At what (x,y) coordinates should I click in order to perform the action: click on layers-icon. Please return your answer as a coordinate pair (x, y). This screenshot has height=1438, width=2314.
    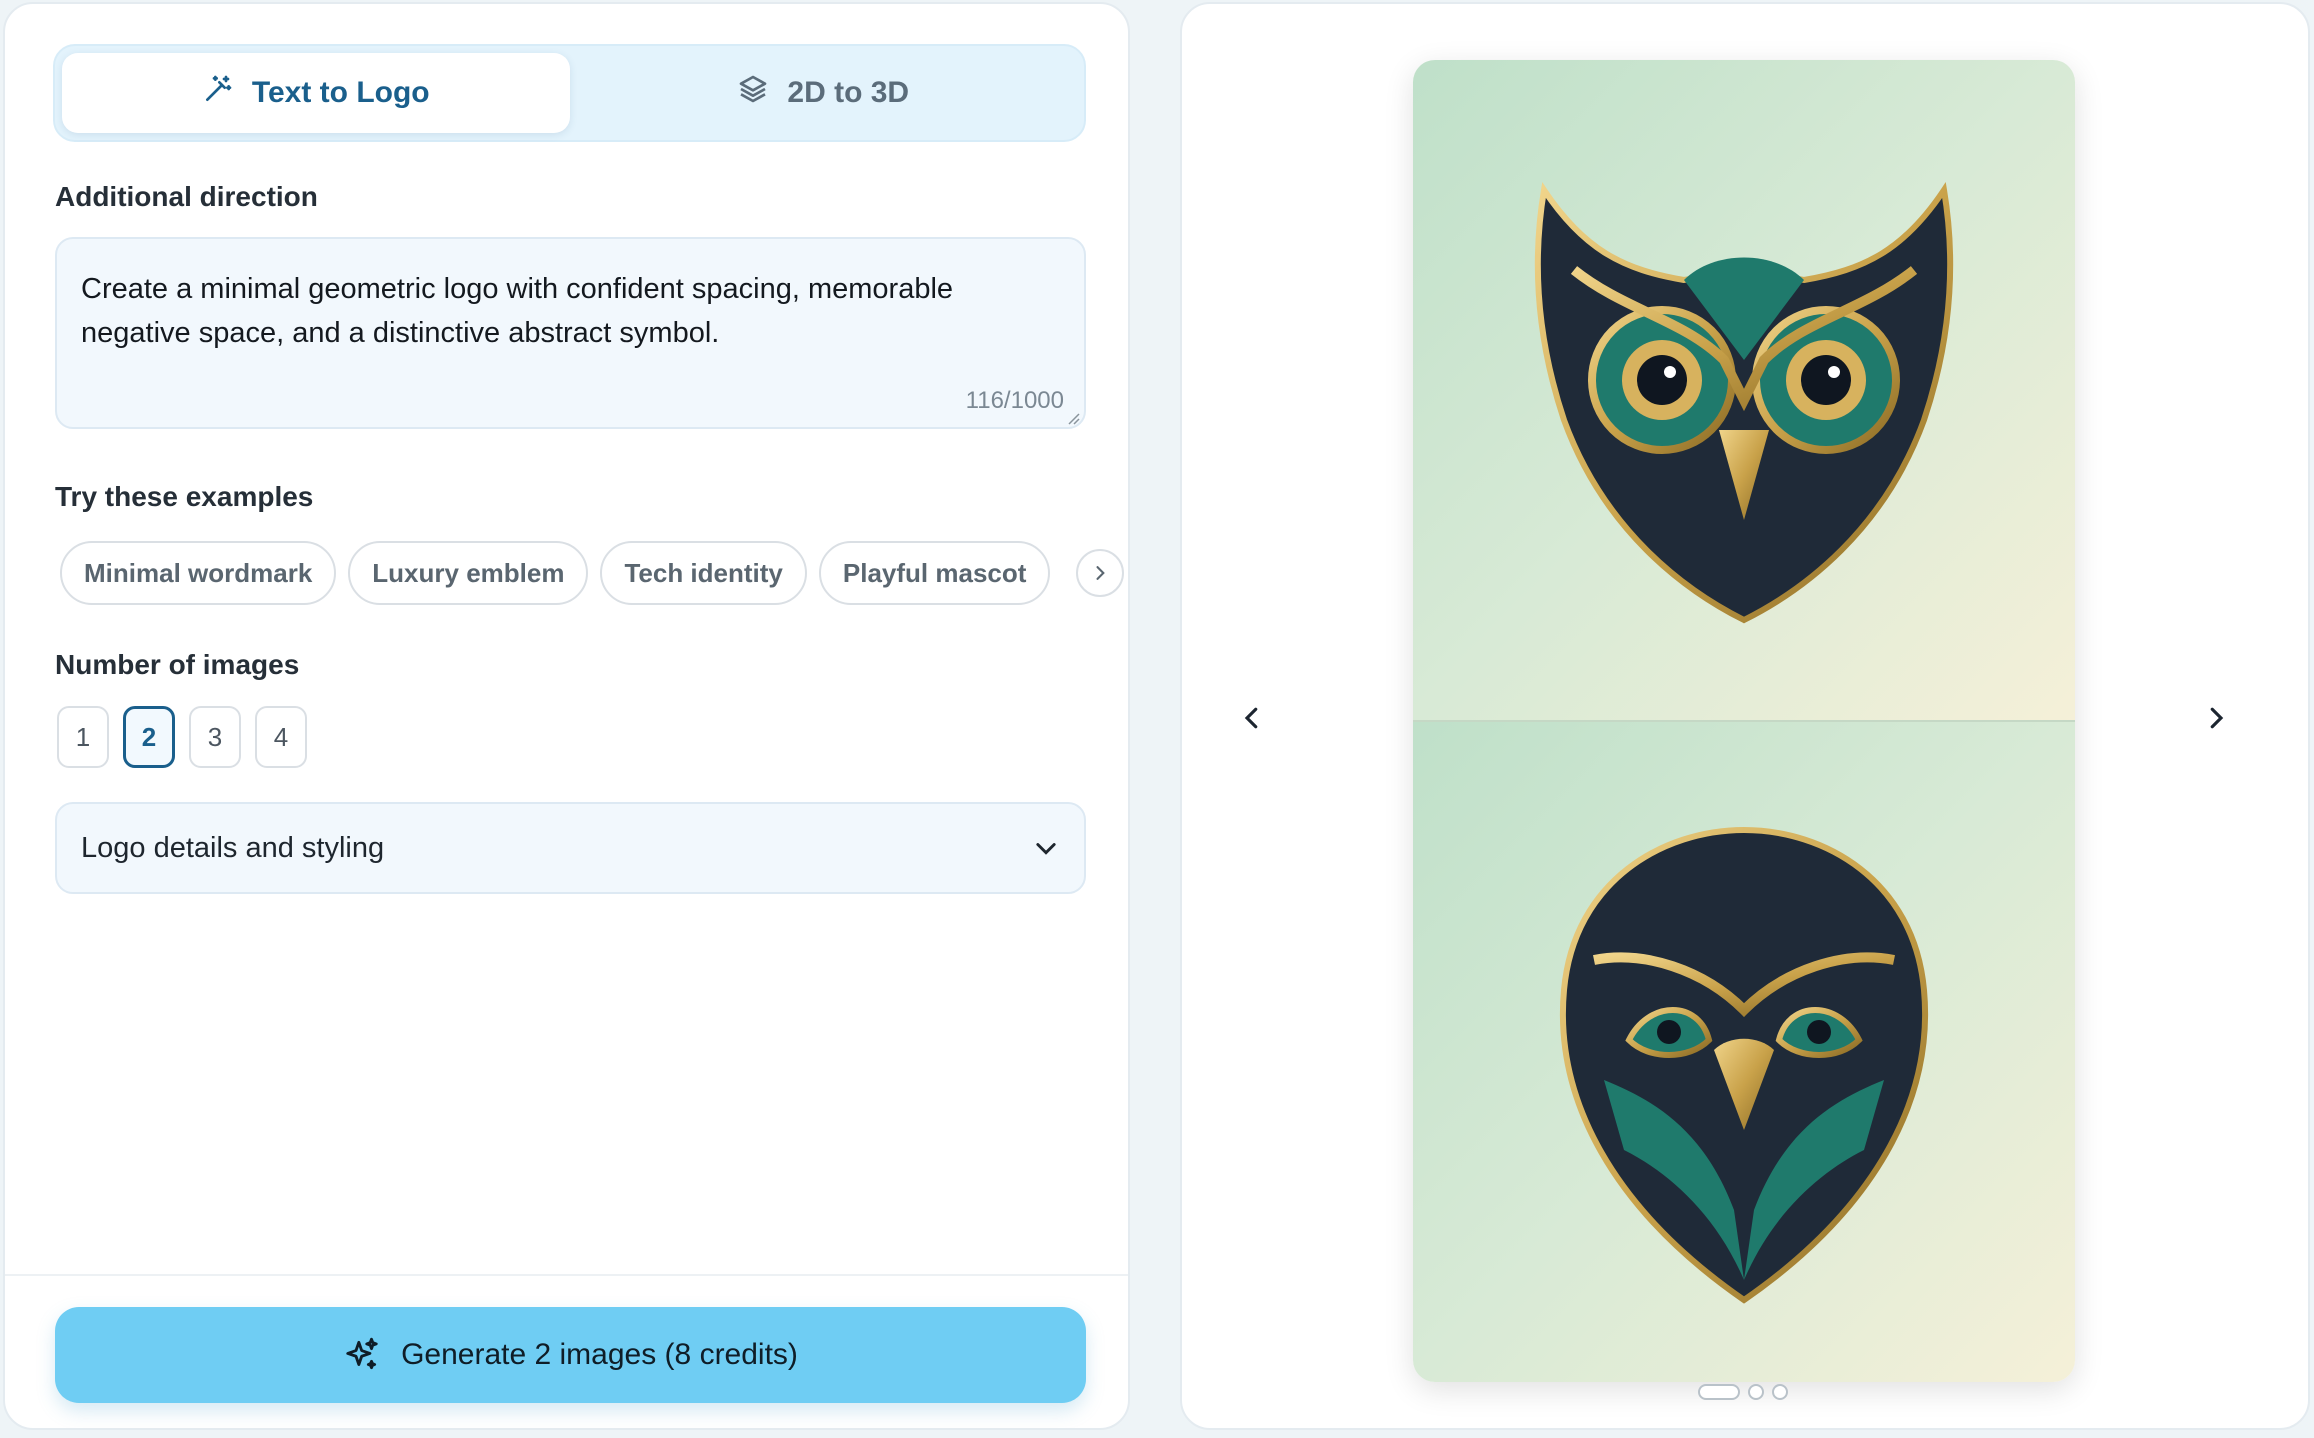
    Looking at the image, I should click on (753, 93).